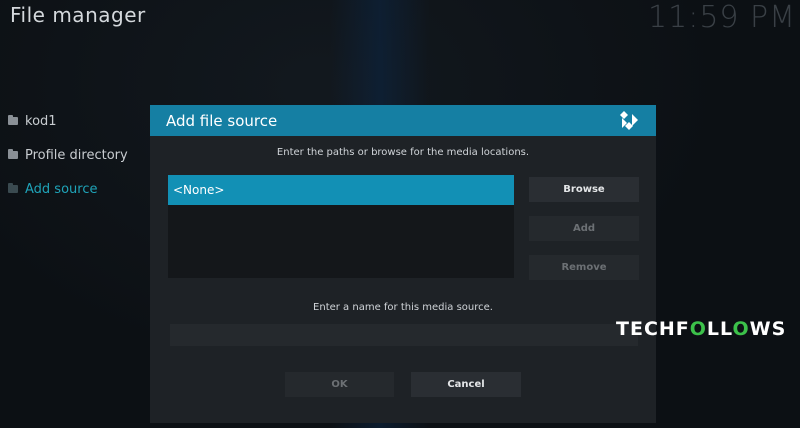 This screenshot has height=428, width=800. What do you see at coordinates (722, 17) in the screenshot?
I see `clock: 11:59 PM` at bounding box center [722, 17].